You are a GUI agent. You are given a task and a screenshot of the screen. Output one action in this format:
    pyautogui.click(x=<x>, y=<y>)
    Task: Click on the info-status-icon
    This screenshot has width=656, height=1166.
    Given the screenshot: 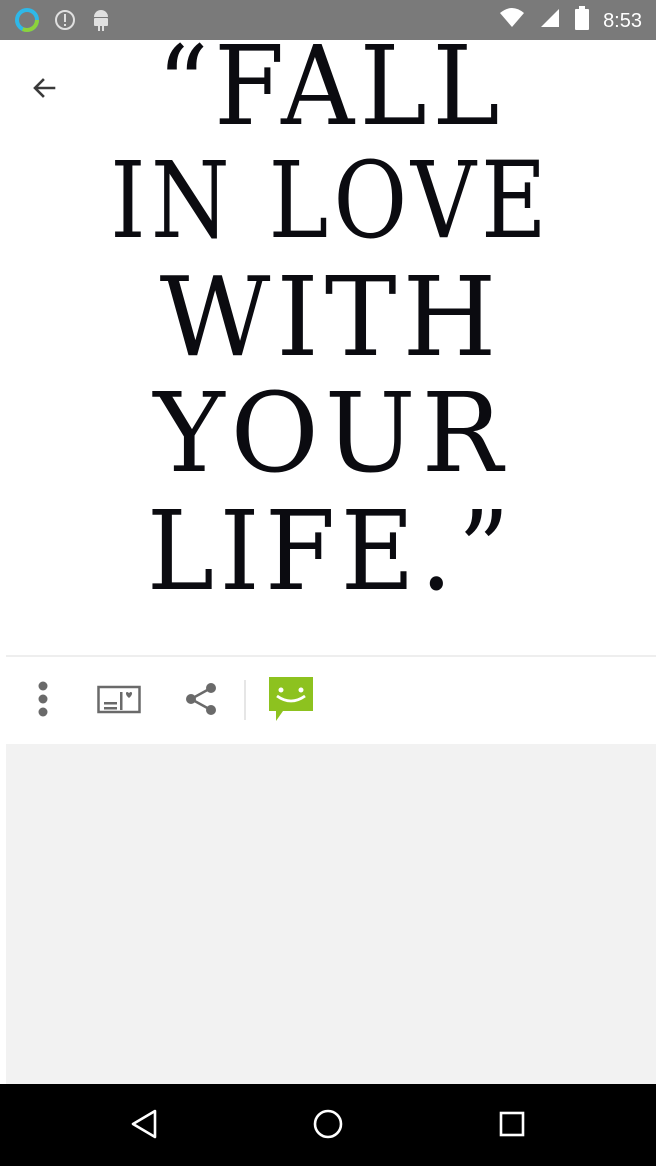 What is the action you would take?
    pyautogui.click(x=65, y=22)
    